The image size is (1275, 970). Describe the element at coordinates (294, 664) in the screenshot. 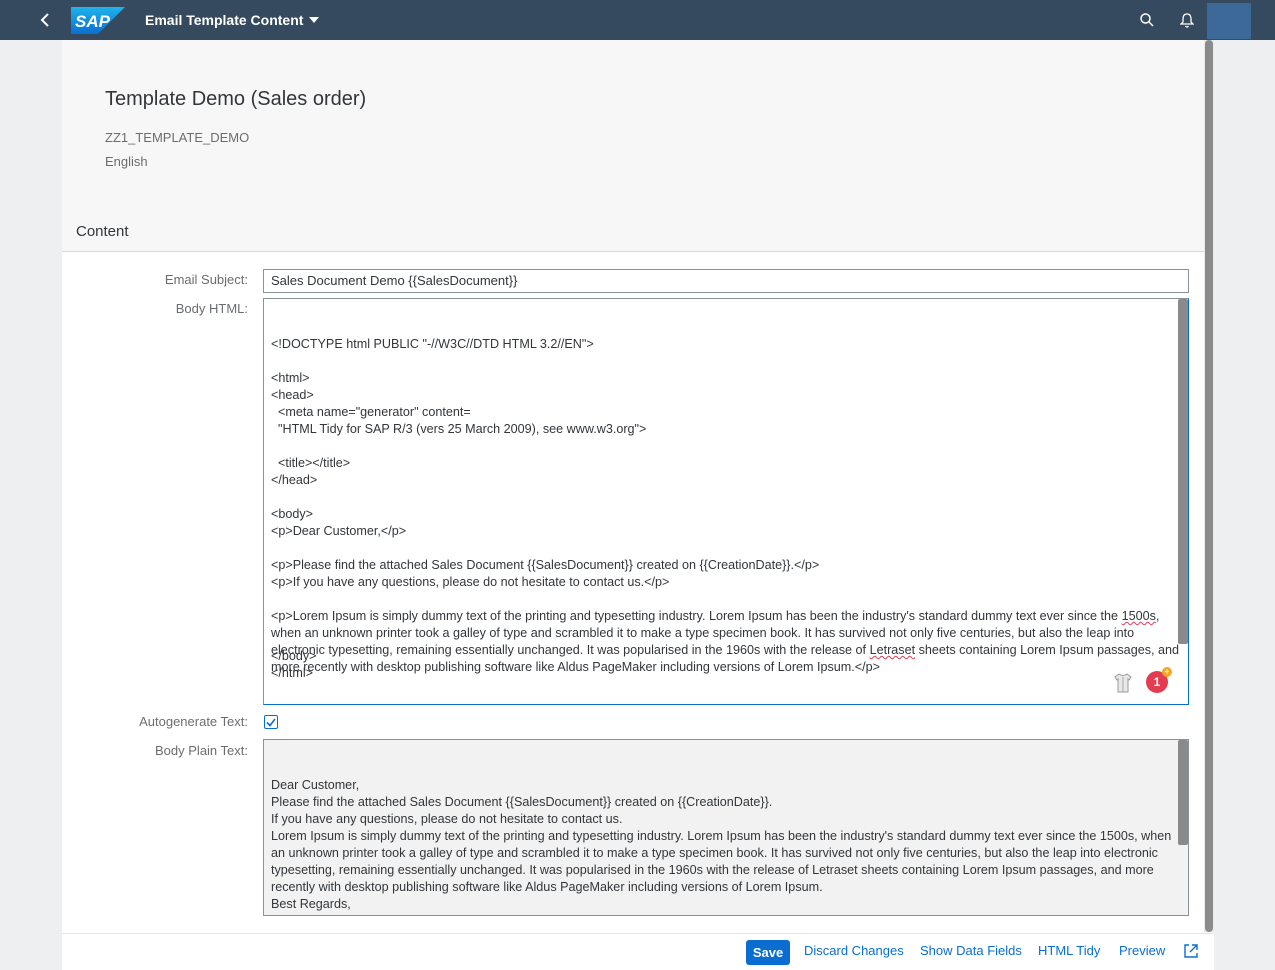

I see `body-html-tail: </body> </html>` at that location.